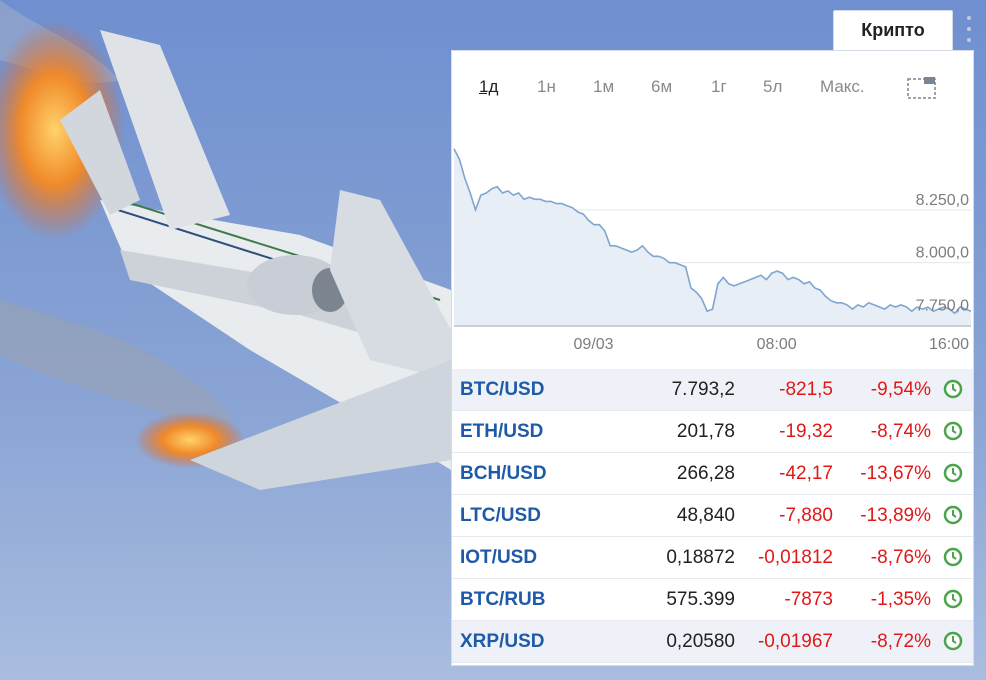 Image resolution: width=986 pixels, height=680 pixels. I want to click on change-value: -0,01967, so click(795, 641).